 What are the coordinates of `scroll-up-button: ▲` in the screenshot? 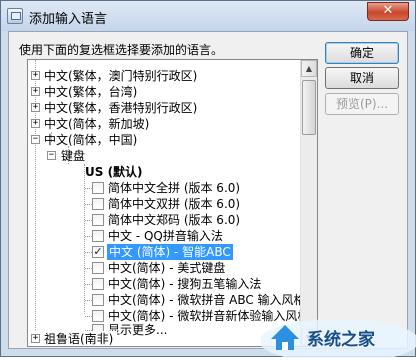 It's located at (309, 68).